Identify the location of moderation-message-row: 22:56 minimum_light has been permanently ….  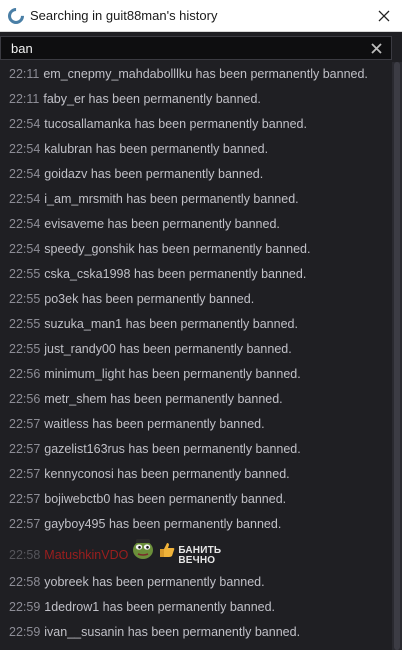
(196, 374).